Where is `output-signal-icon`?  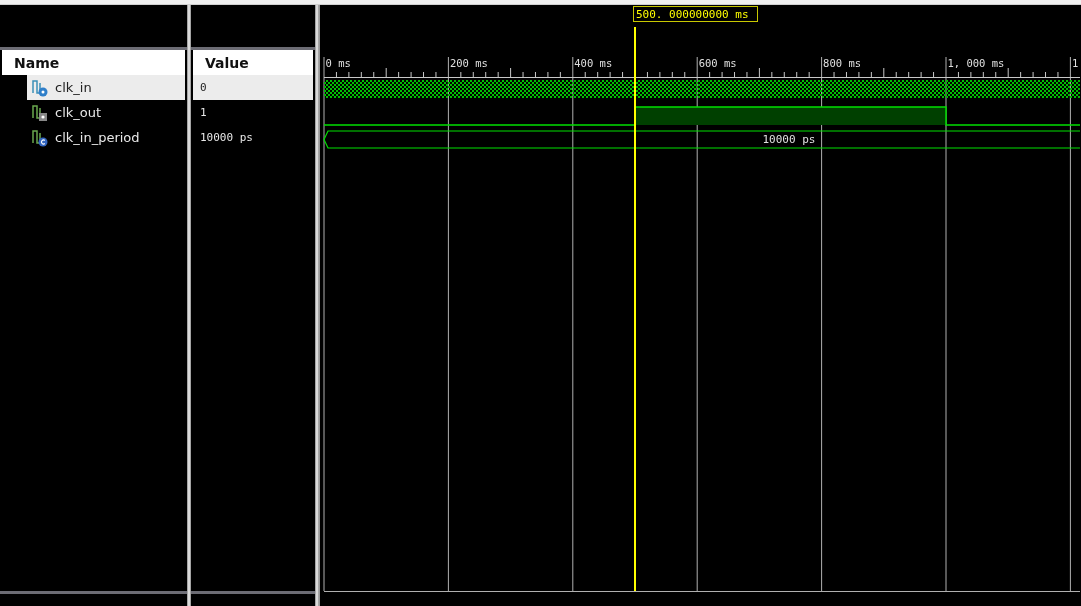
output-signal-icon is located at coordinates (40, 112).